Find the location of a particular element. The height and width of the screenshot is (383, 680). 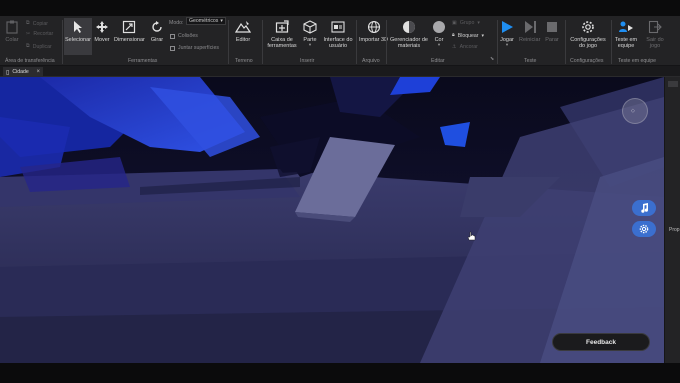

cut-label: Recortar is located at coordinates (43, 34).